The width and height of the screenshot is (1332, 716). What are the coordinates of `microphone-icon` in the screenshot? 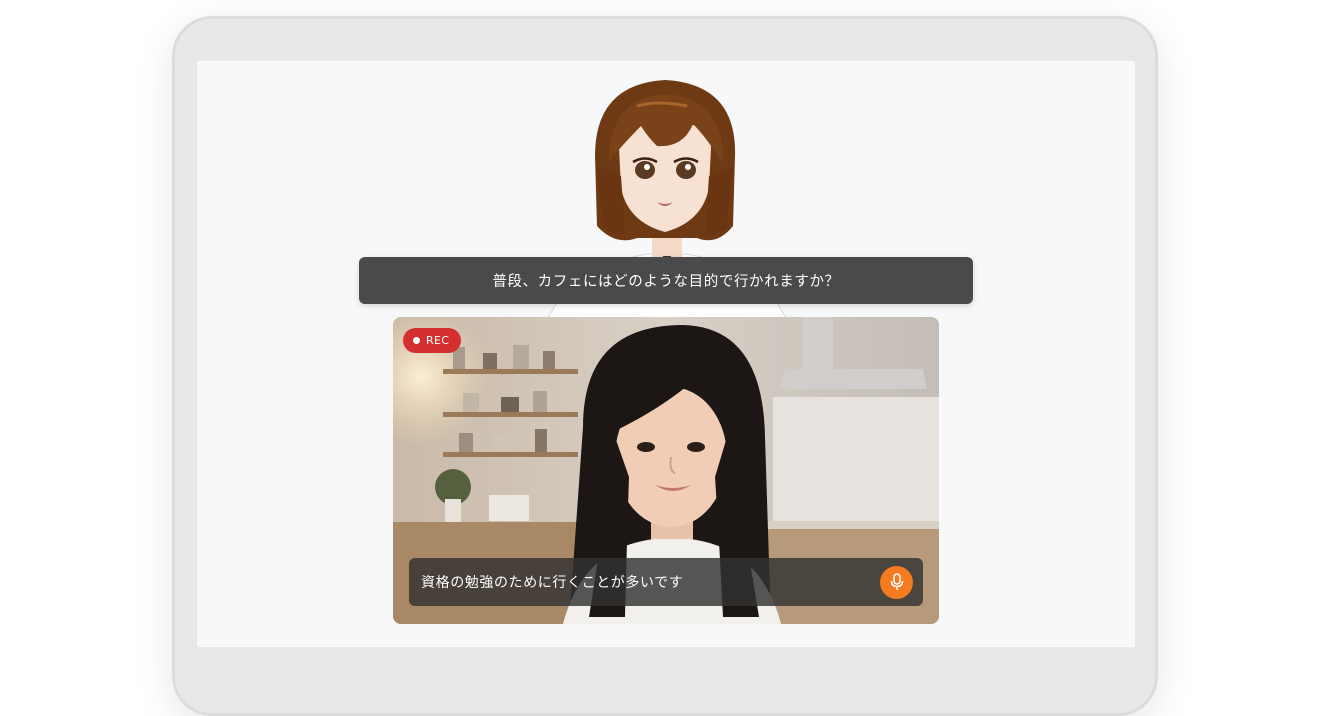 It's located at (896, 581).